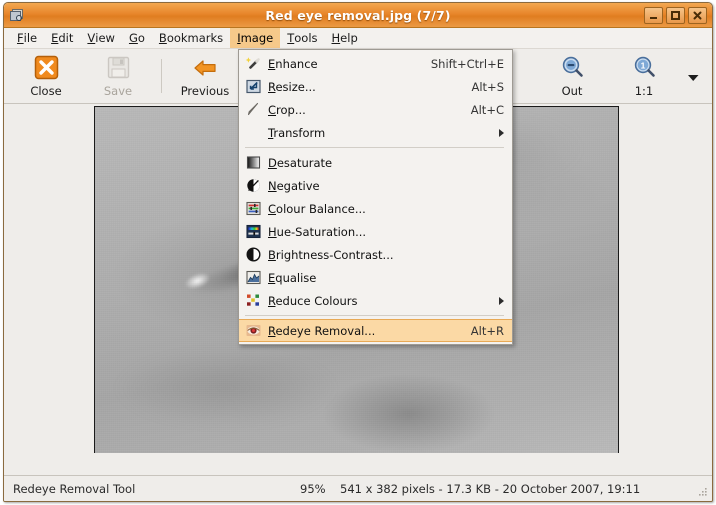 The height and width of the screenshot is (505, 716). I want to click on maximize-button, so click(675, 15).